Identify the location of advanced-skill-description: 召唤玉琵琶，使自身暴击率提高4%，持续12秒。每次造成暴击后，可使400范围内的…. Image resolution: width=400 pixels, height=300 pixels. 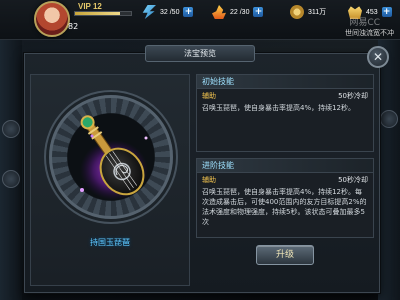
(284, 207).